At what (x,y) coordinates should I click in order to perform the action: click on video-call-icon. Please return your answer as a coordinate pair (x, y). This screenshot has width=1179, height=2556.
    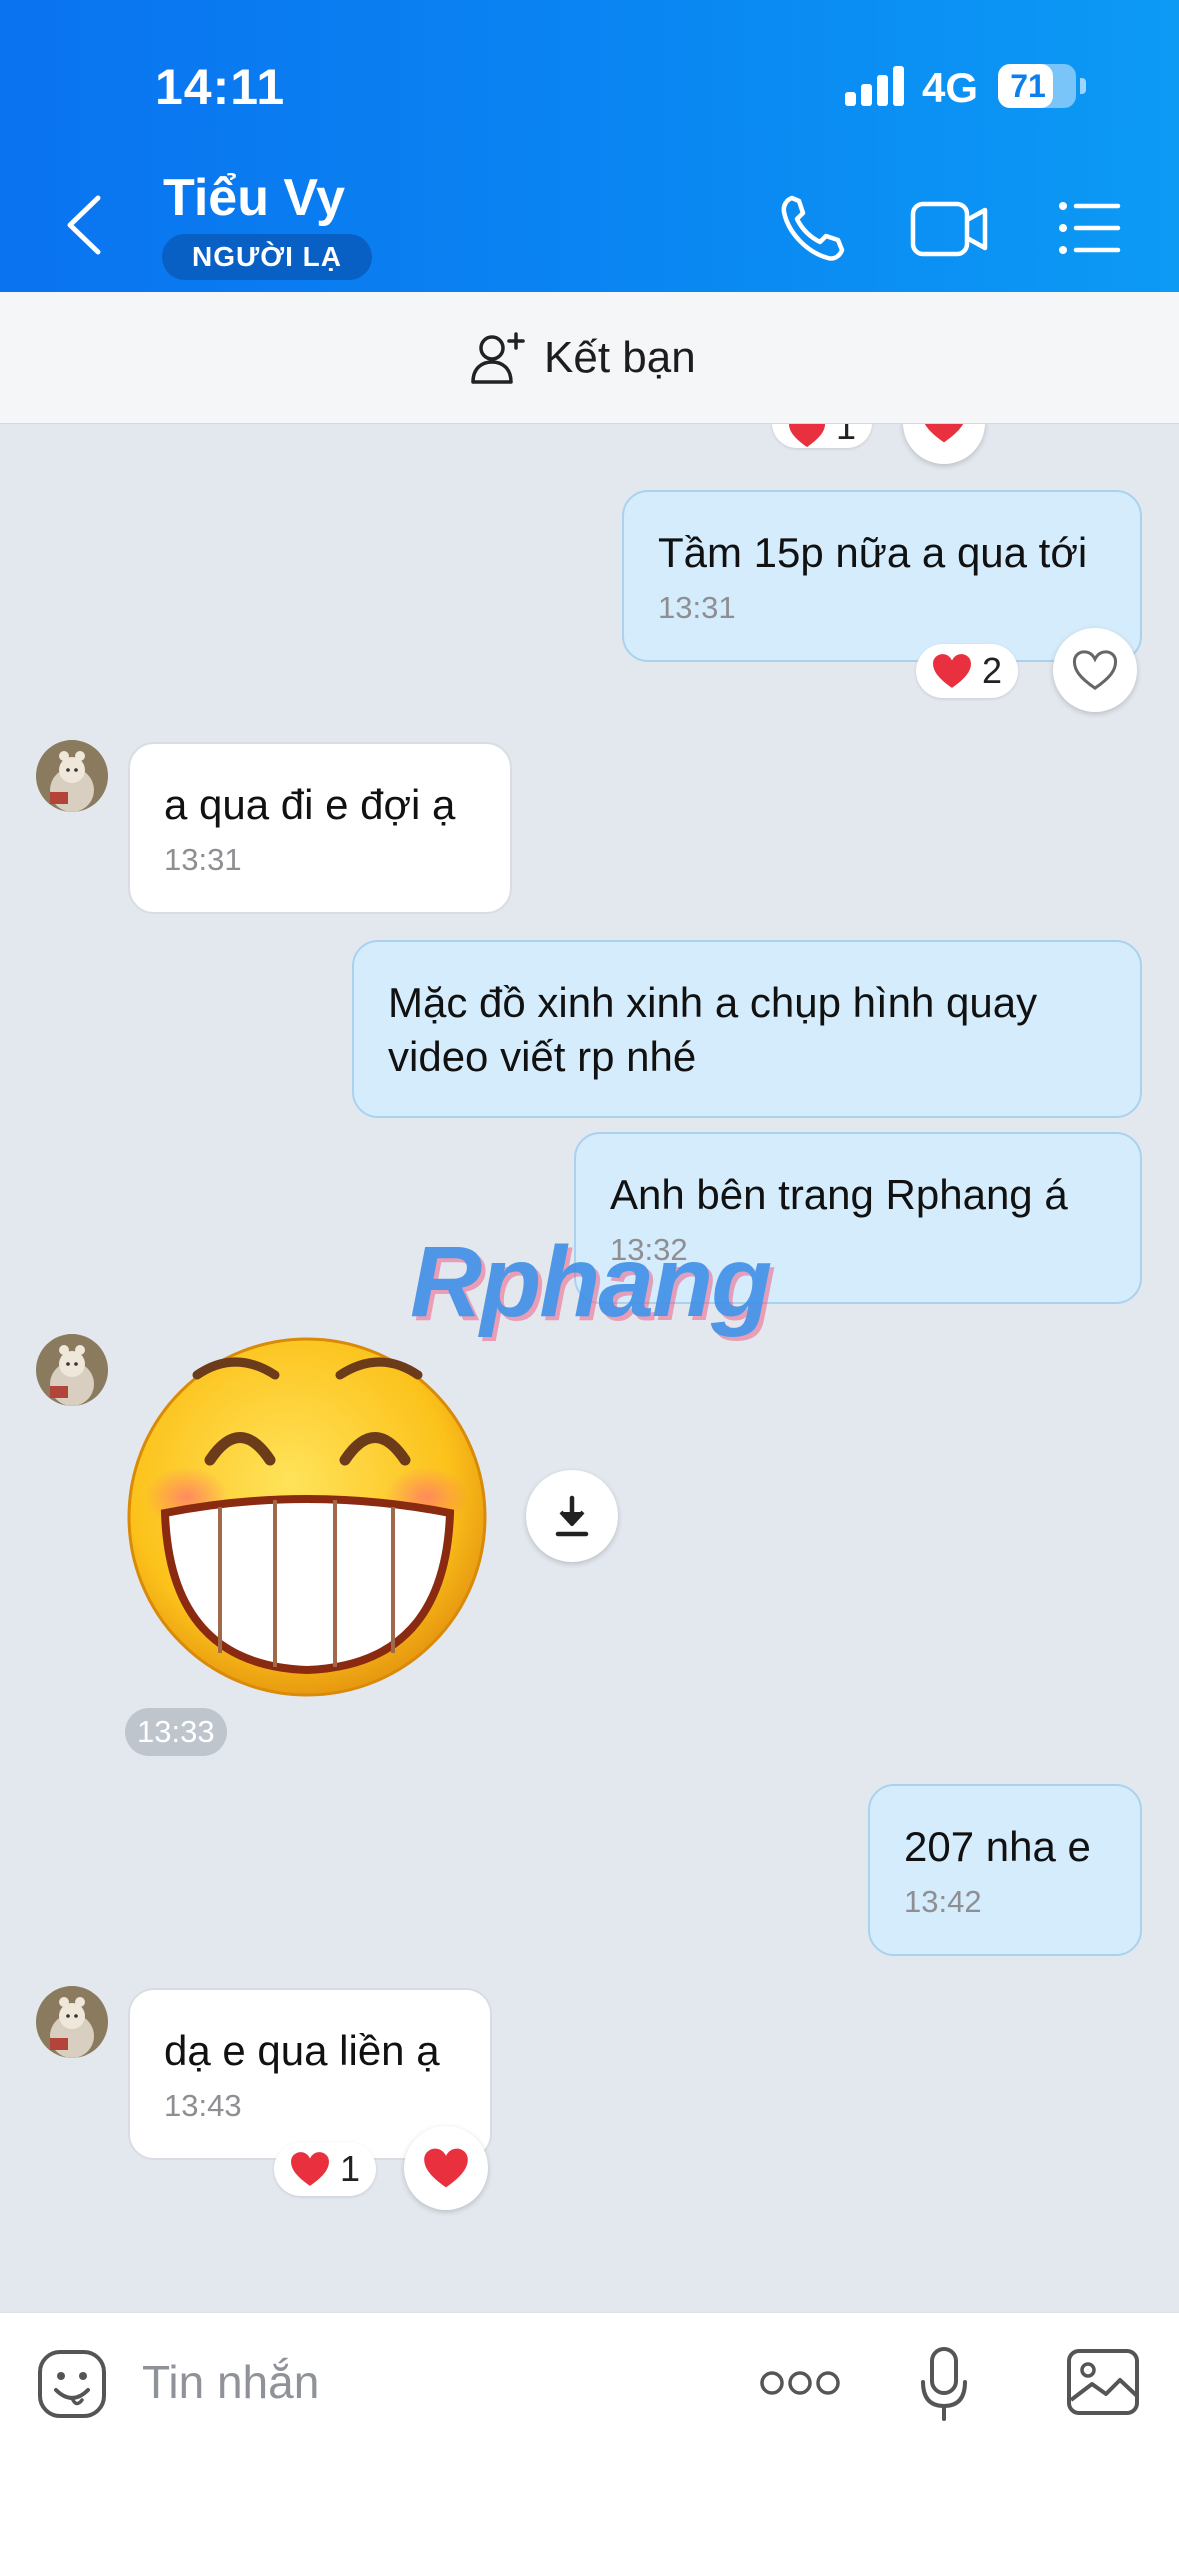
    Looking at the image, I should click on (949, 228).